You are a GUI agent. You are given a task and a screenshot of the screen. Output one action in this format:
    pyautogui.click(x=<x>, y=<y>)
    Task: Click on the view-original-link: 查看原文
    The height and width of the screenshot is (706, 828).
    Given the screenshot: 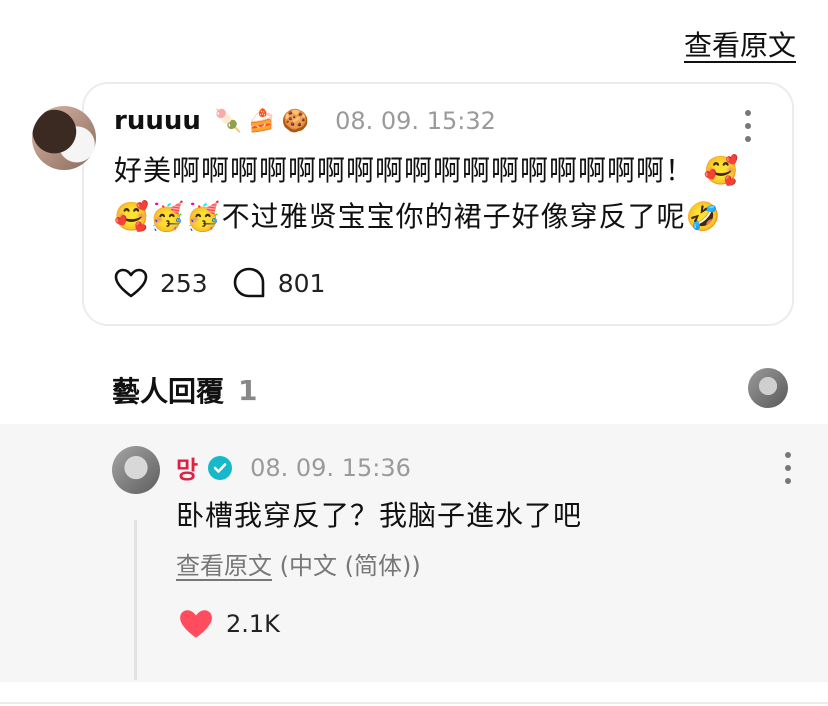 What is the action you would take?
    pyautogui.click(x=740, y=44)
    